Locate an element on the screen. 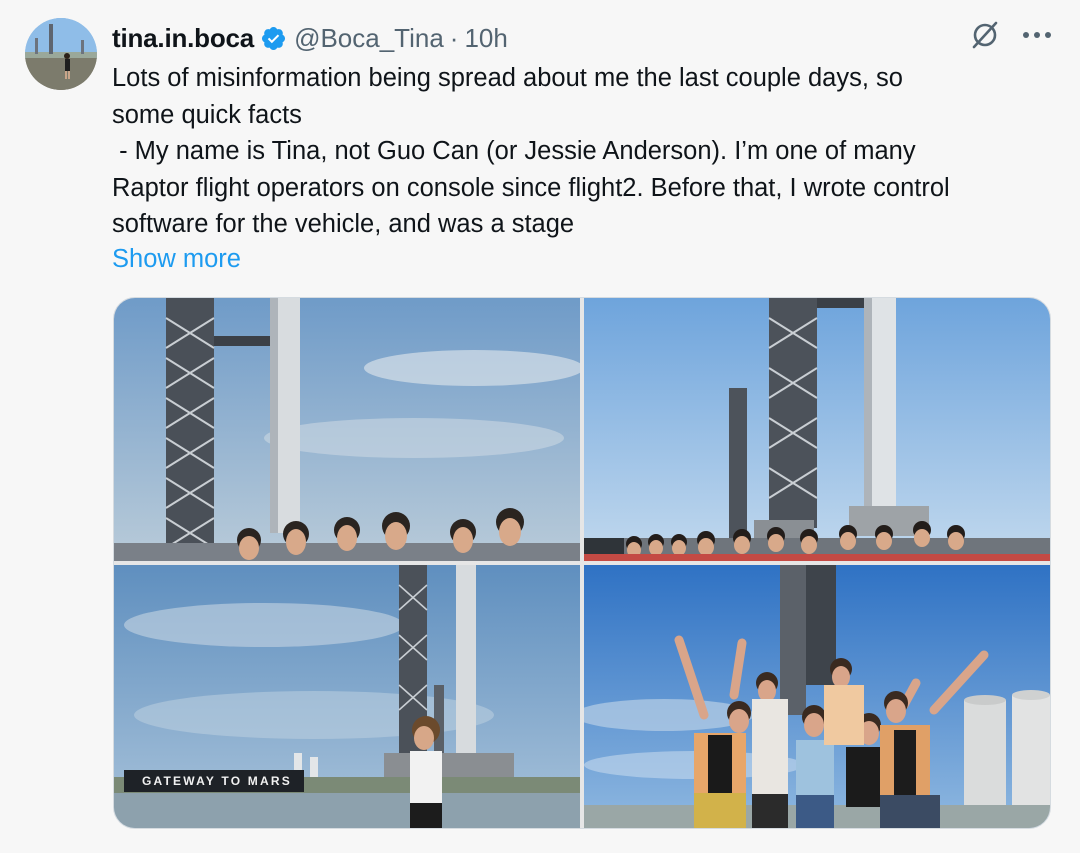 This screenshot has height=853, width=1080. show-more-link: Show more is located at coordinates (176, 259).